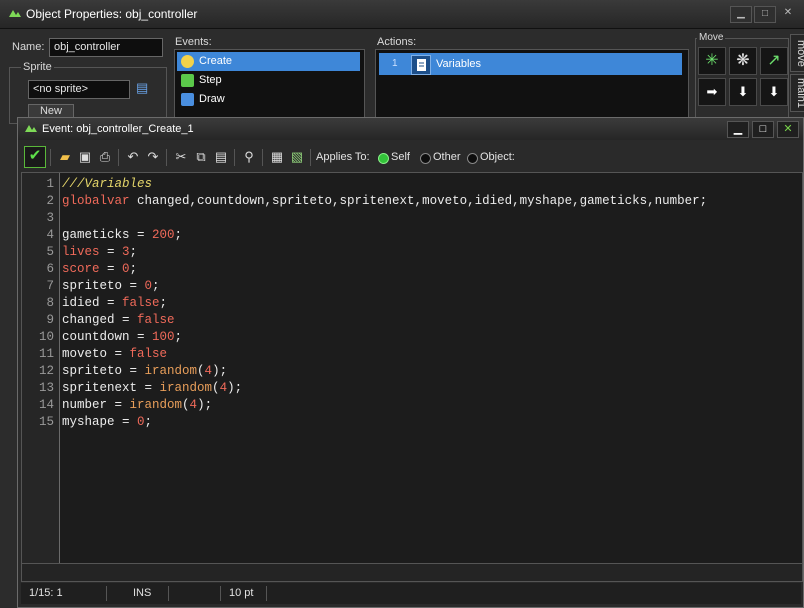 The height and width of the screenshot is (608, 804). What do you see at coordinates (412, 218) in the screenshot?
I see `code-line: 3` at bounding box center [412, 218].